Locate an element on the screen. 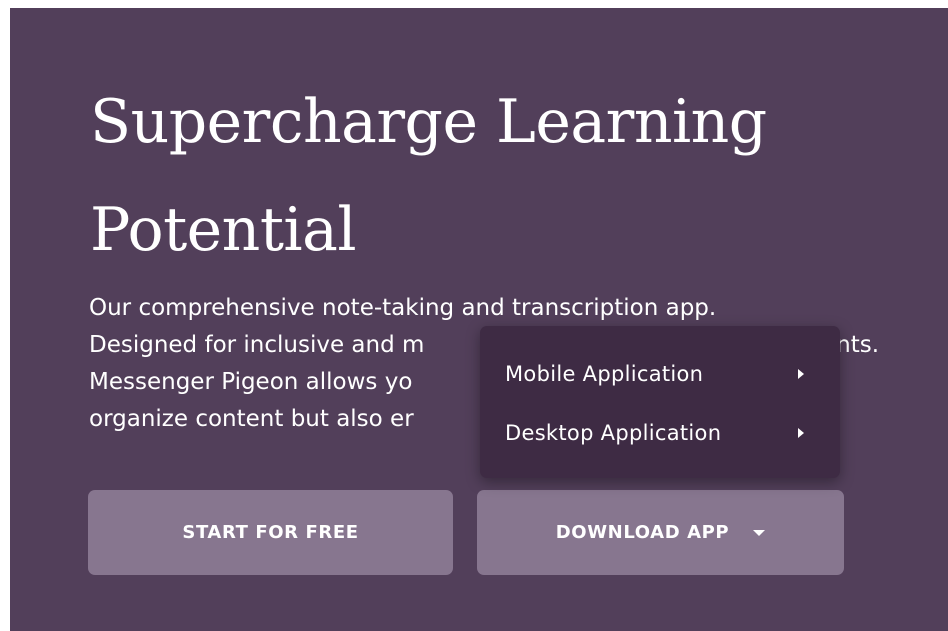 The height and width of the screenshot is (631, 948). caret-down-icon is located at coordinates (759, 532).